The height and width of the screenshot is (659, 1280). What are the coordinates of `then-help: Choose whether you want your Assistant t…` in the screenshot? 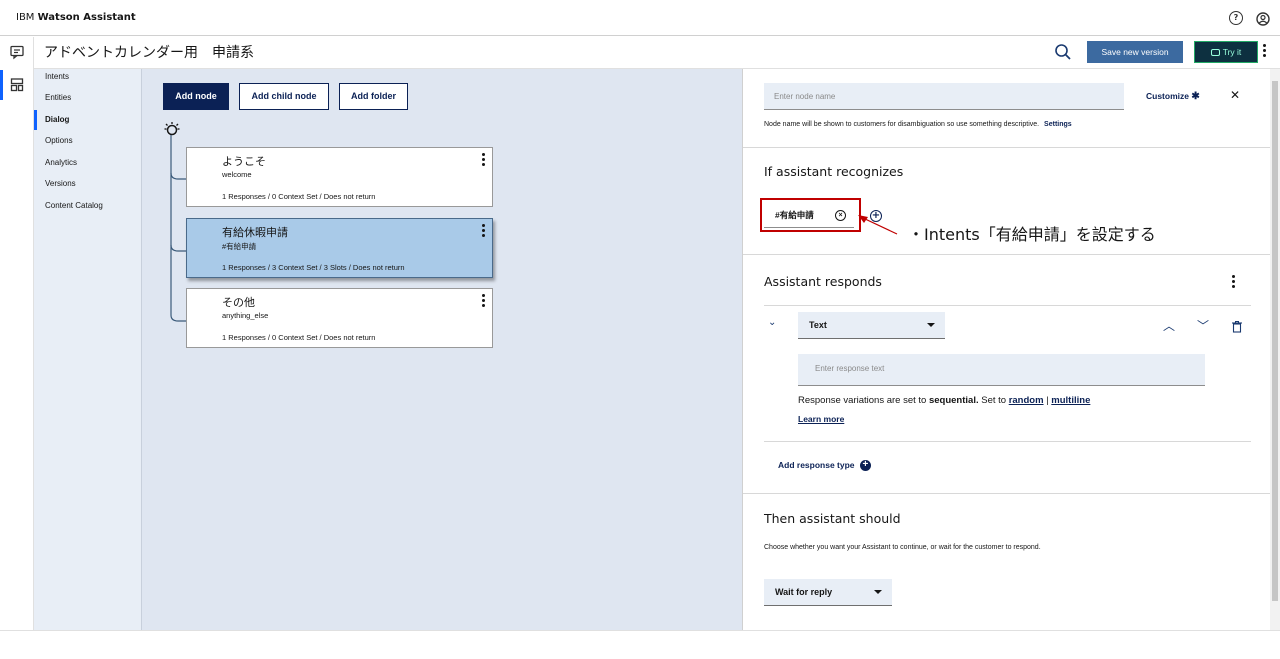 It's located at (902, 547).